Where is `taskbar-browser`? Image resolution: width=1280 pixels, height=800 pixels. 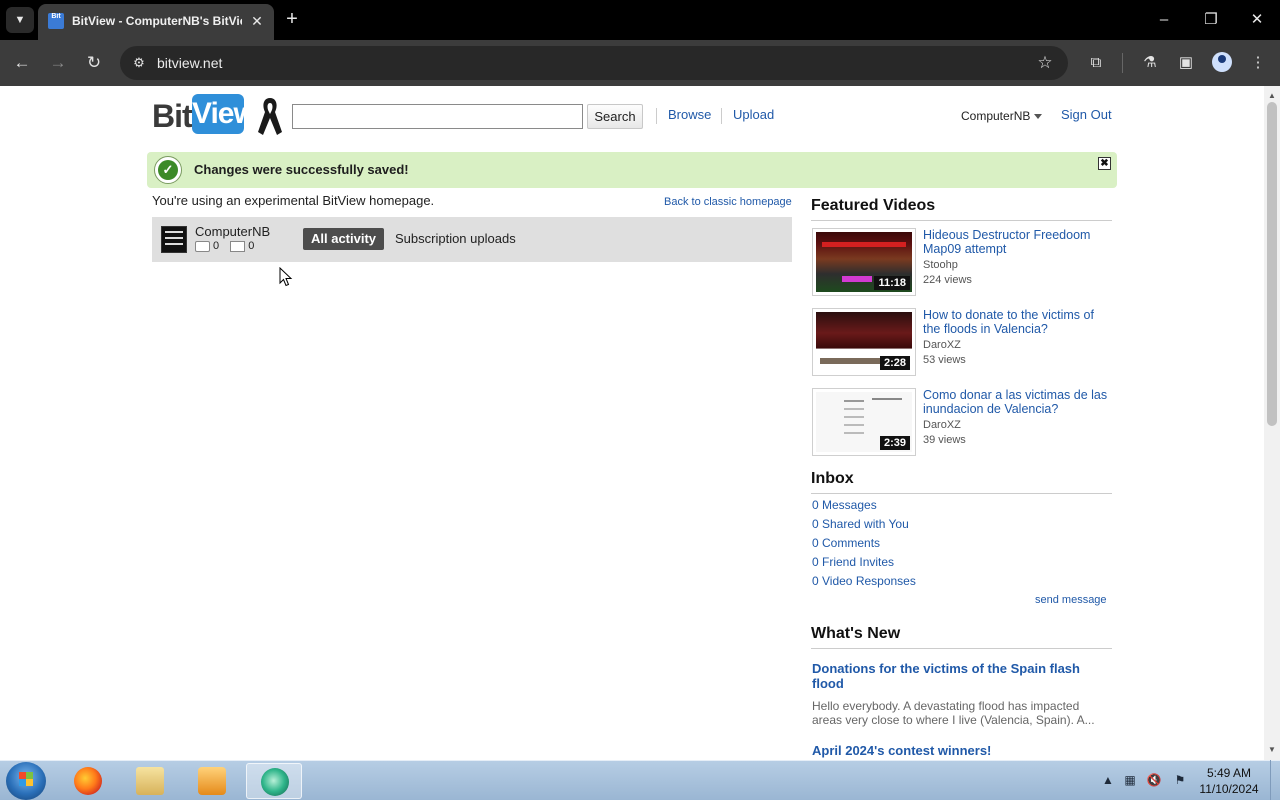 taskbar-browser is located at coordinates (274, 781).